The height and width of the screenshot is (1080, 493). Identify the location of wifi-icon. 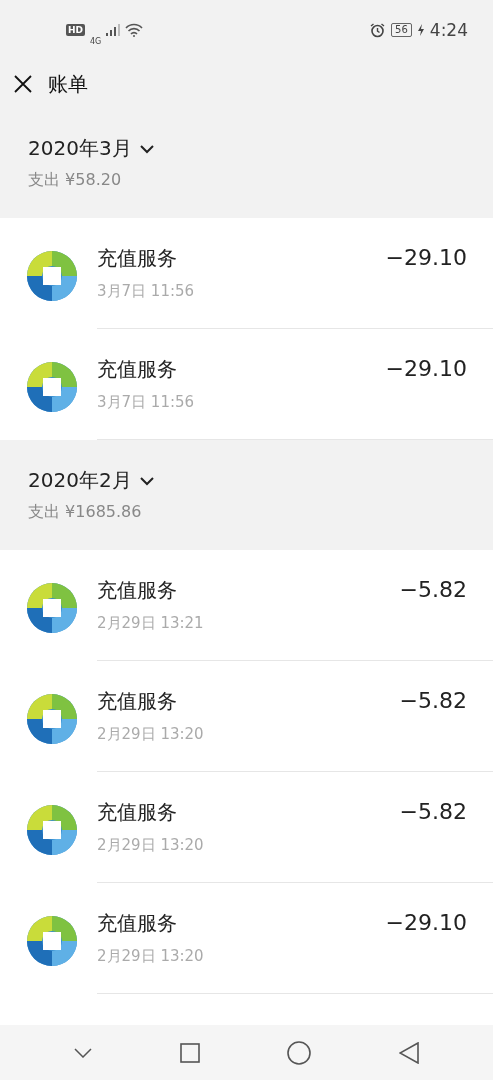
(134, 30).